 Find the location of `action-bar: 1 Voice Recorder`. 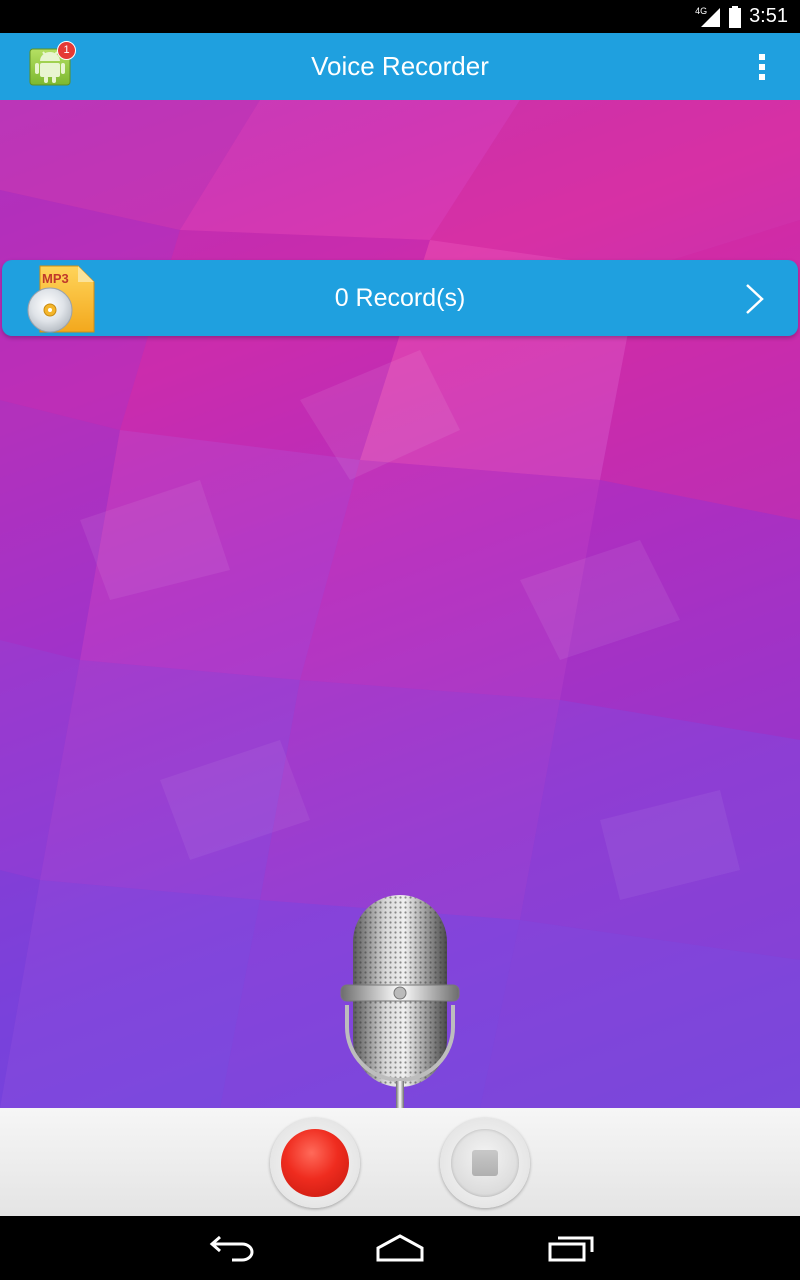

action-bar: 1 Voice Recorder is located at coordinates (400, 66).